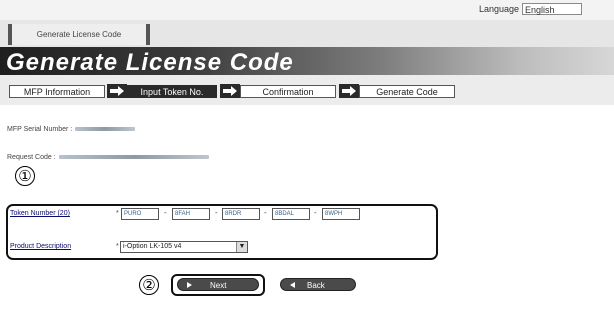 The image size is (614, 324). I want to click on title-band: Generate License Code, so click(307, 61).